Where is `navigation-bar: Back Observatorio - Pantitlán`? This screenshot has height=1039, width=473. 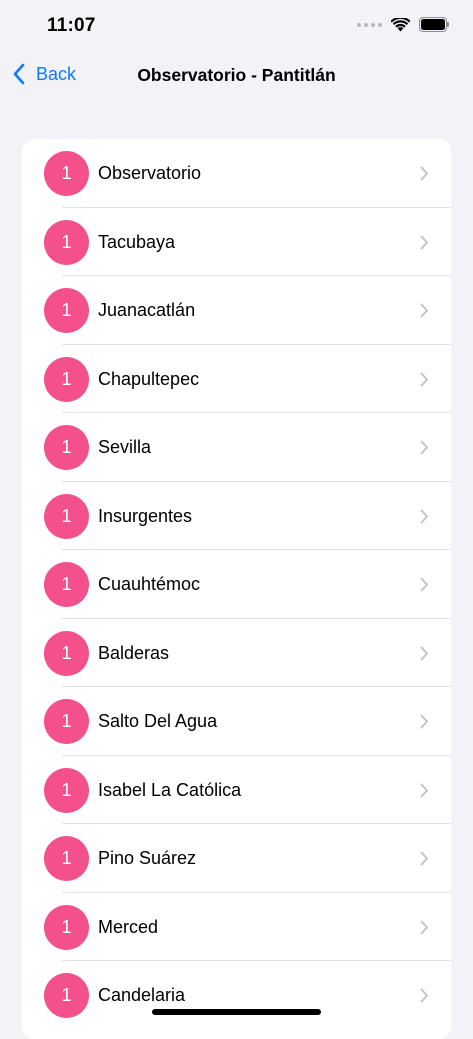 navigation-bar: Back Observatorio - Pantitlán is located at coordinates (236, 76).